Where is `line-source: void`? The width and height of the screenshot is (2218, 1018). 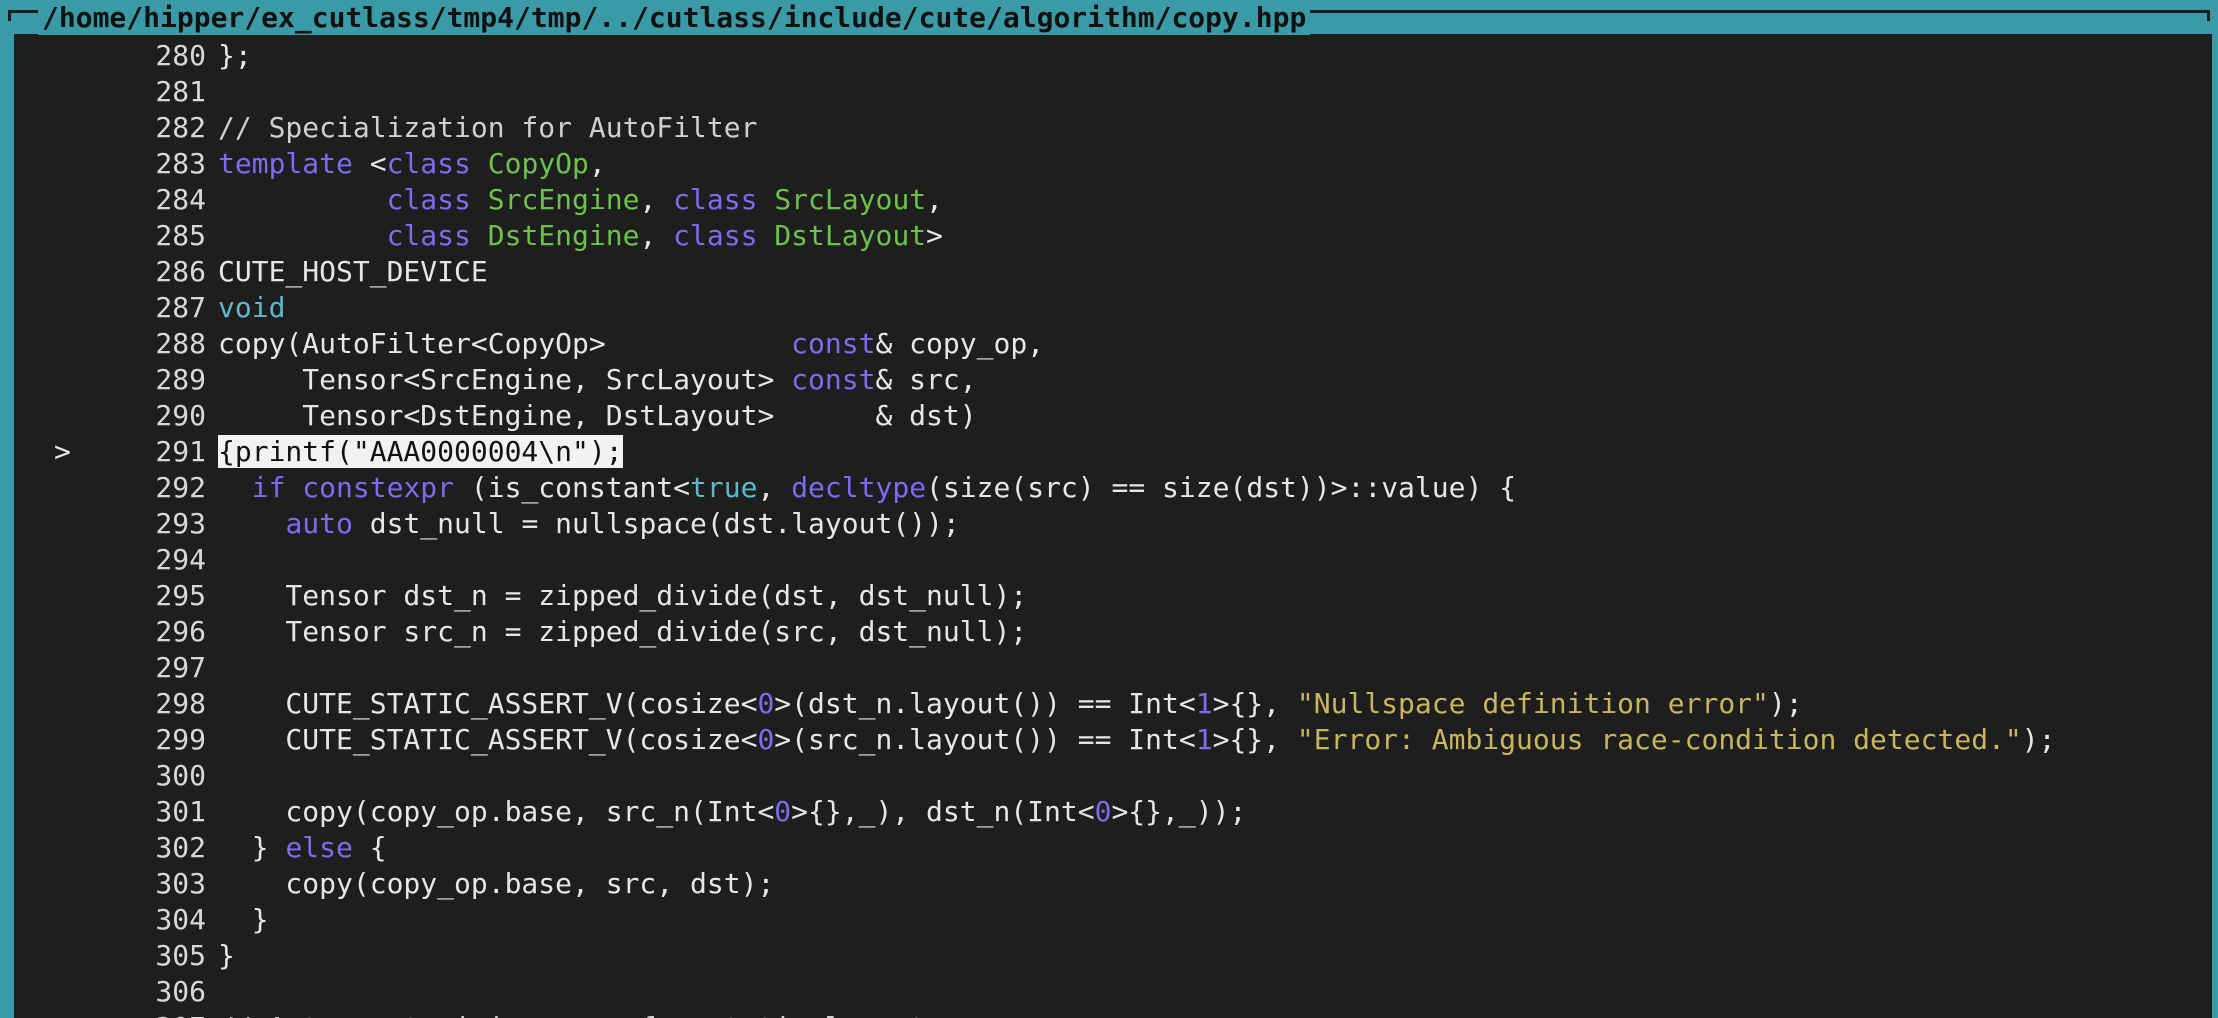
line-source: void is located at coordinates (251, 308).